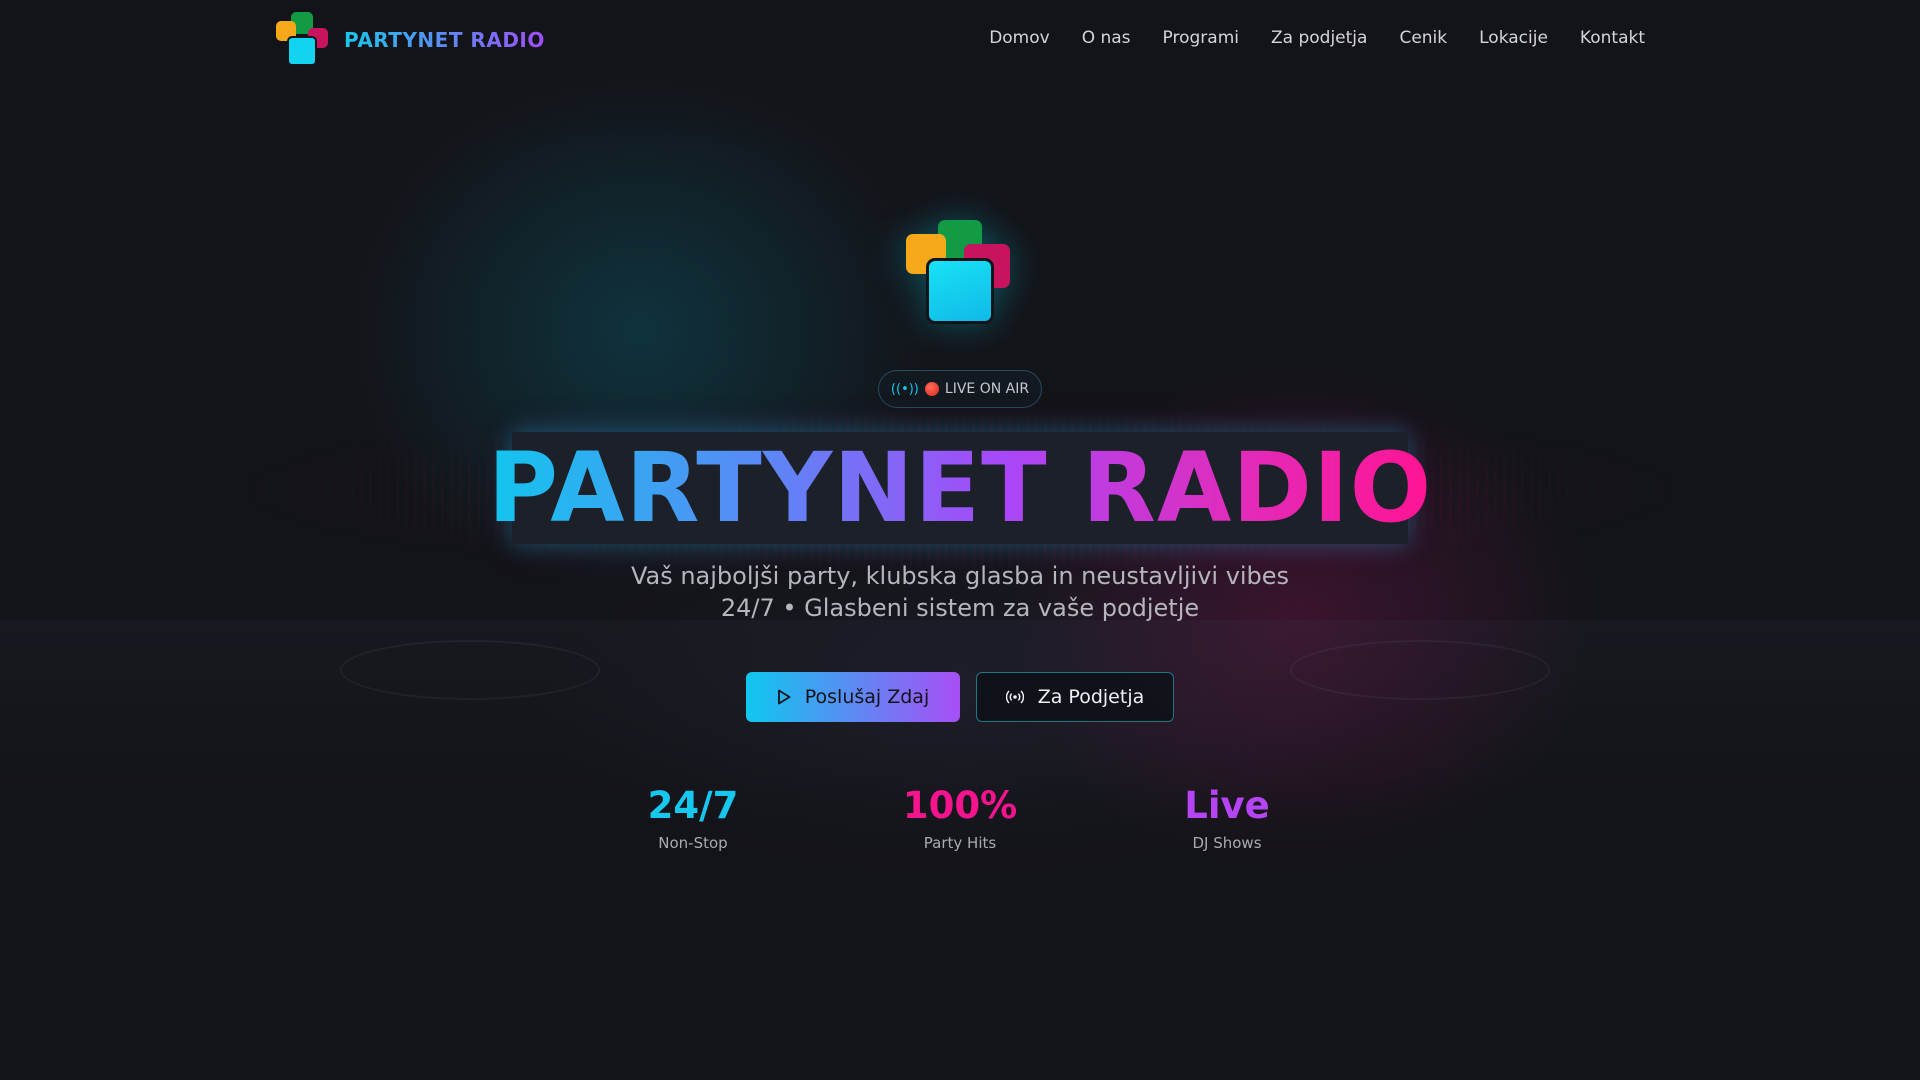 This screenshot has width=1920, height=1080. I want to click on play-icon, so click(784, 697).